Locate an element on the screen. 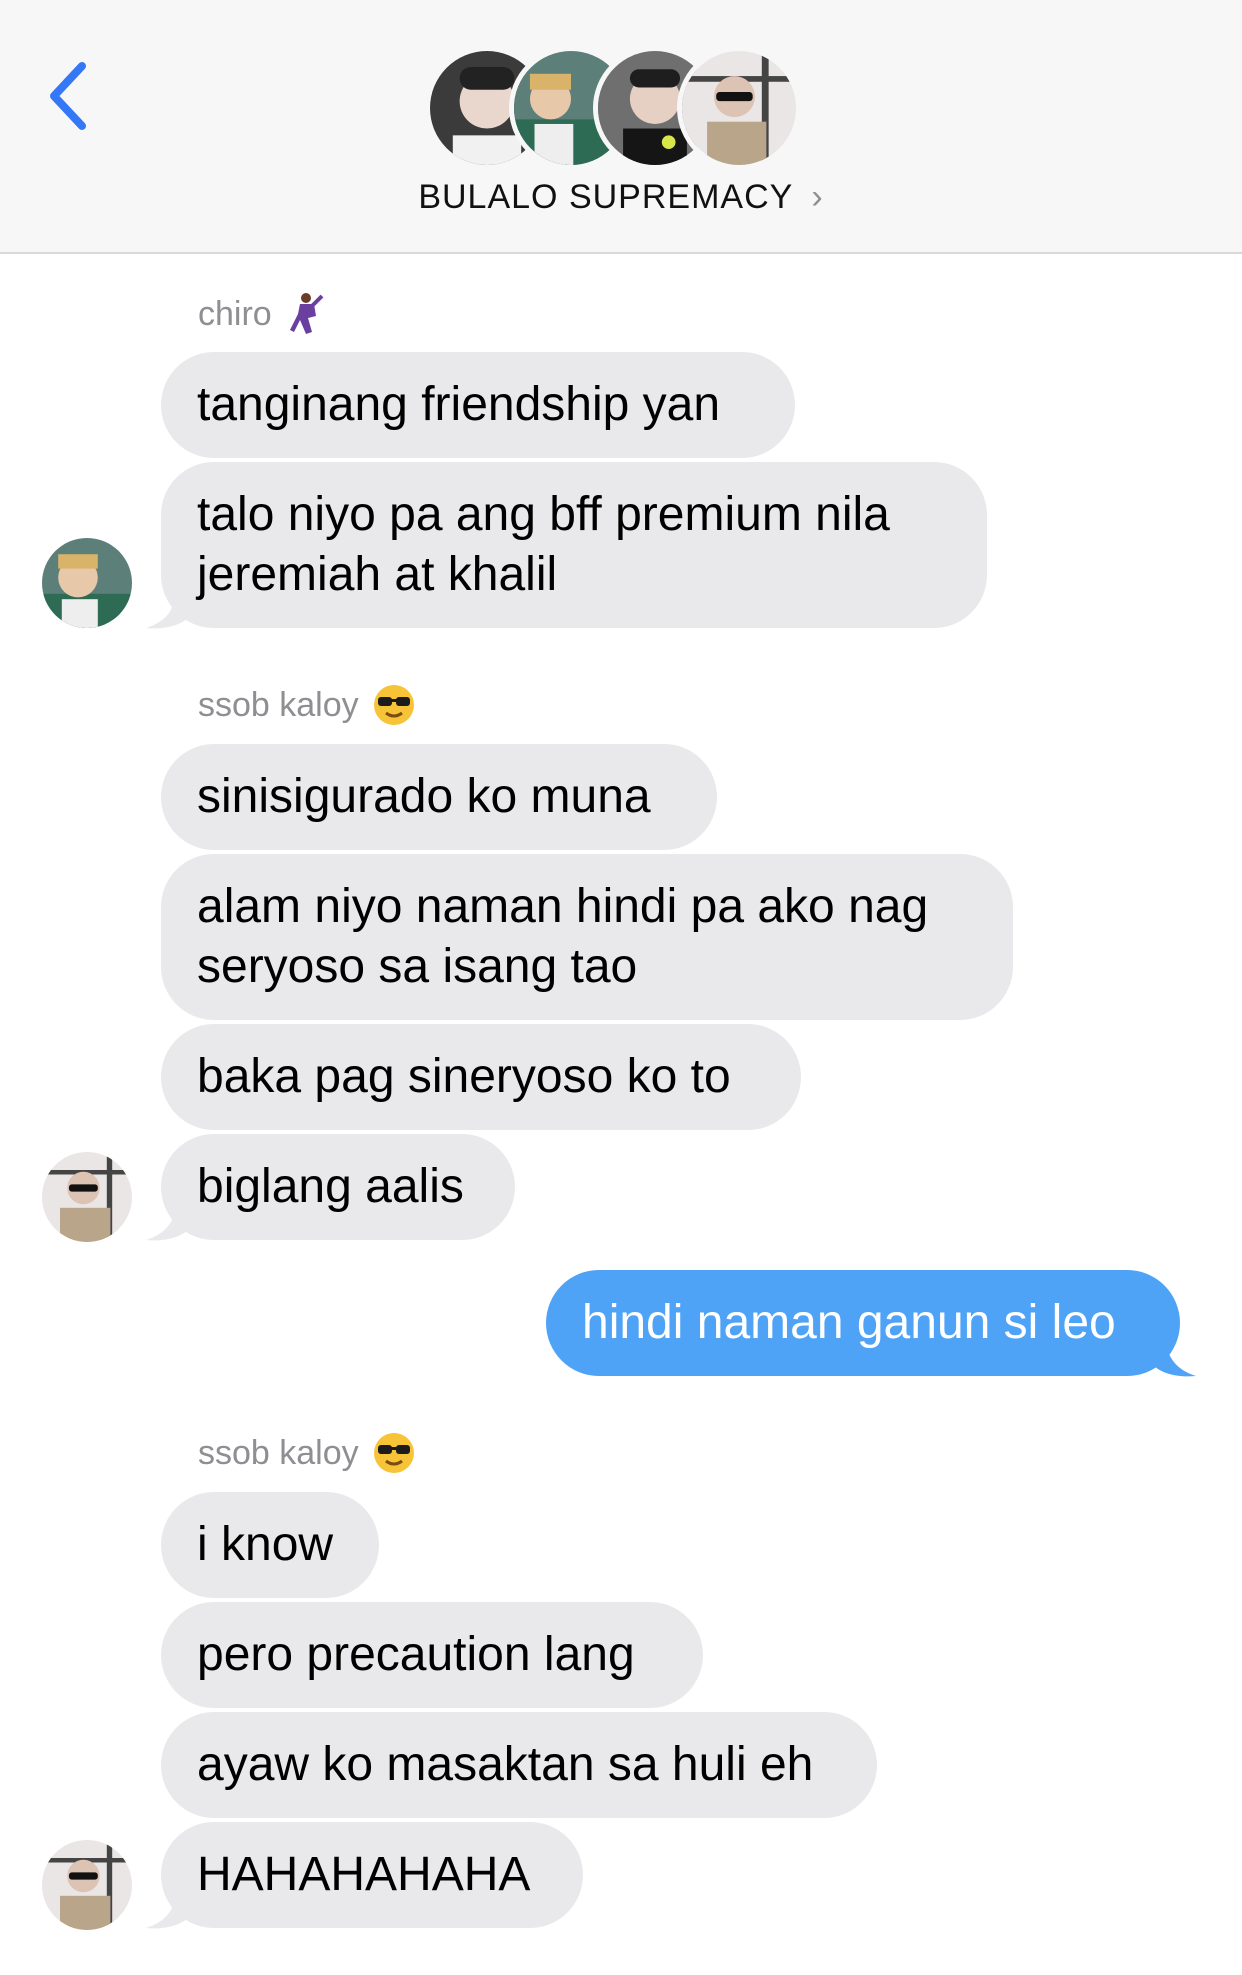 Image resolution: width=1242 pixels, height=1975 pixels. avatar-chiro is located at coordinates (87, 583).